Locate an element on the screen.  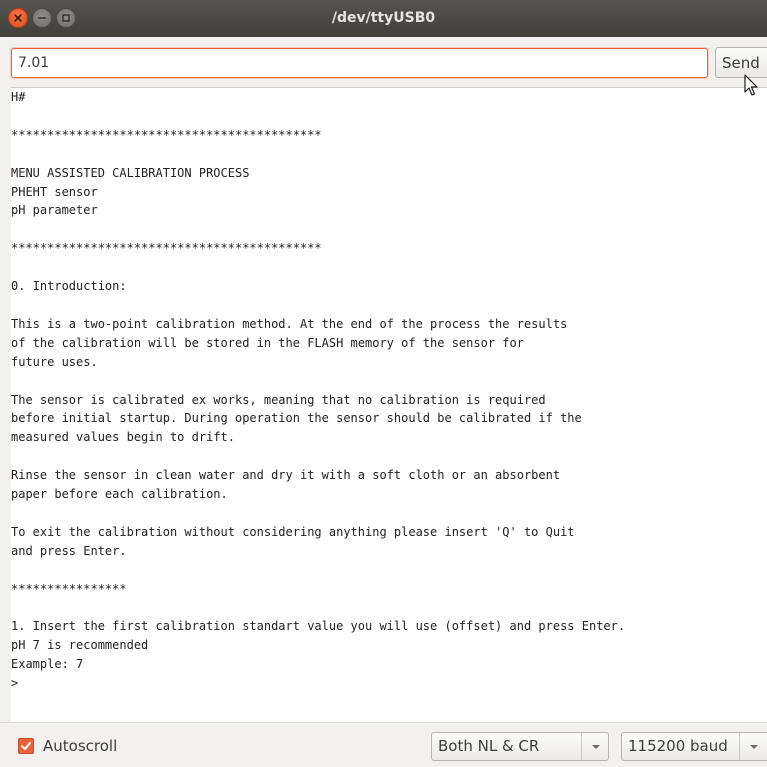
send-input is located at coordinates (359, 63).